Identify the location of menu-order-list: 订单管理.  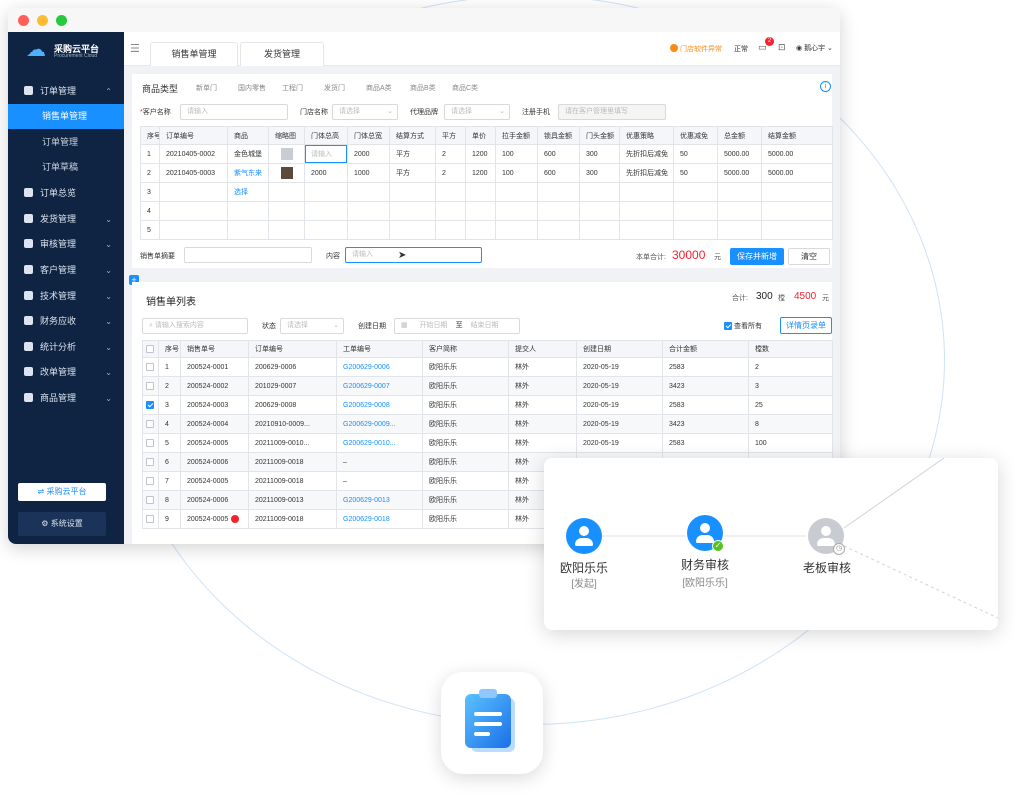
(66, 142).